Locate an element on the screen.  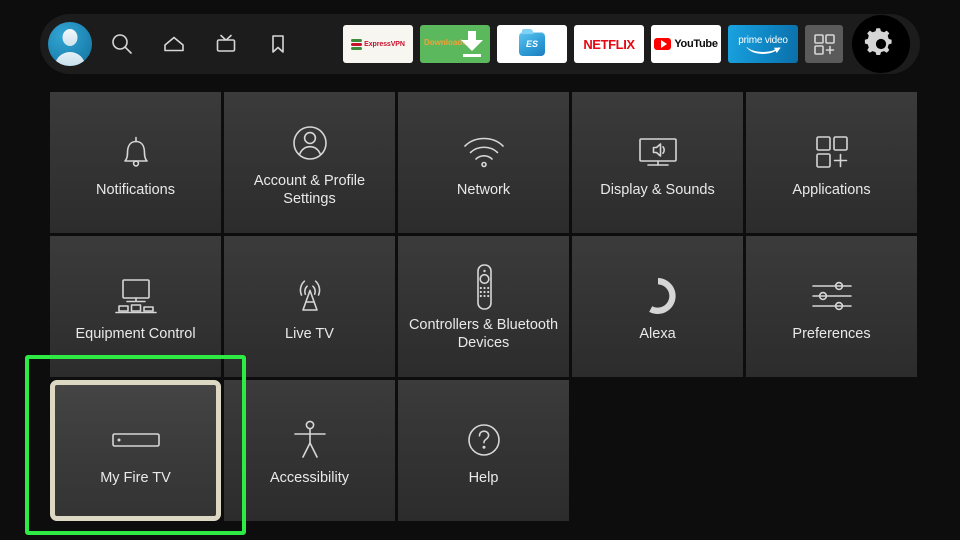
home-button is located at coordinates (174, 44).